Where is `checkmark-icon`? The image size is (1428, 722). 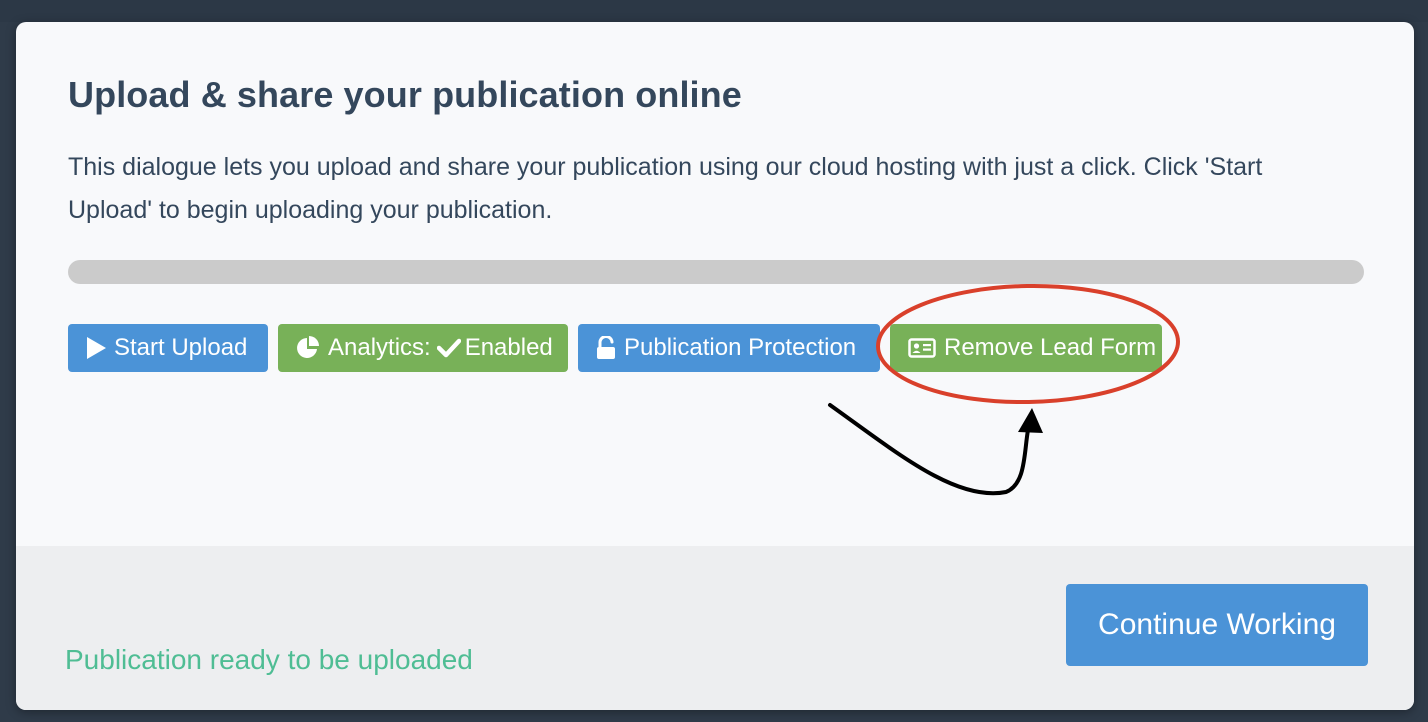
checkmark-icon is located at coordinates (448, 348).